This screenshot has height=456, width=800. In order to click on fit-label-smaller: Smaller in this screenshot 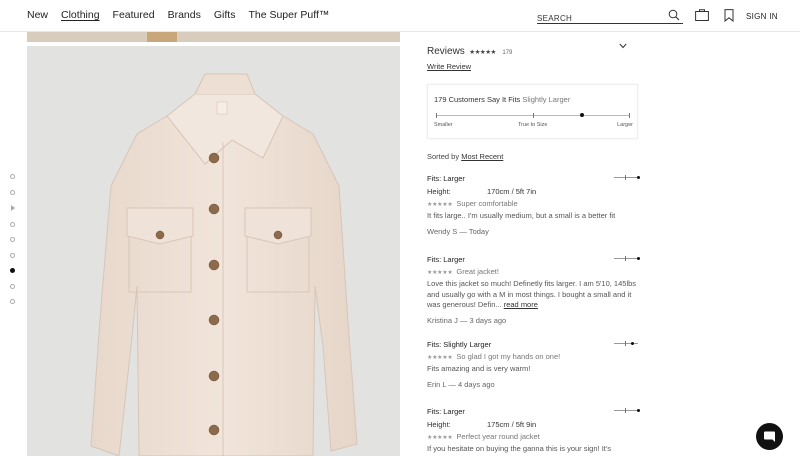, I will do `click(443, 125)`.